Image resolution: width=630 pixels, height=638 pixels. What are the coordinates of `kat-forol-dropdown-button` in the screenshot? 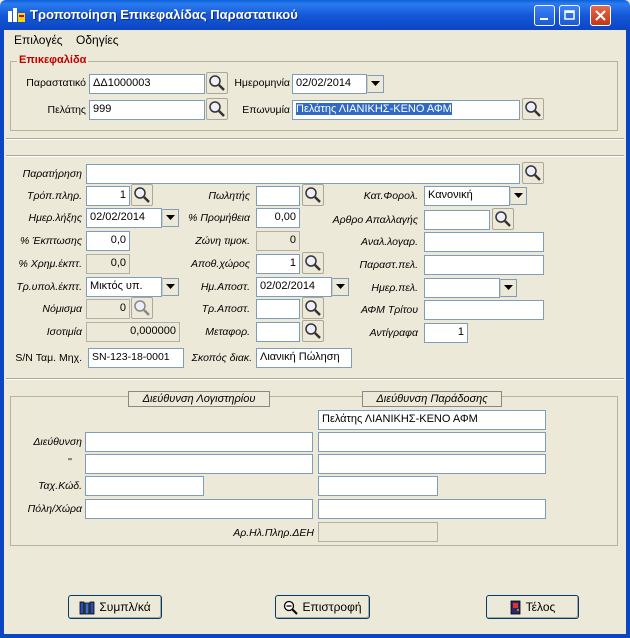 It's located at (518, 196).